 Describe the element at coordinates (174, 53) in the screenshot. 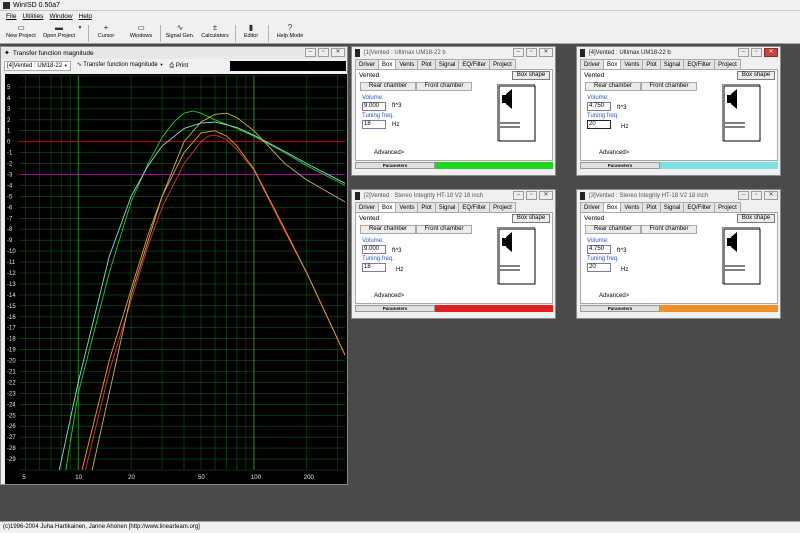

I see `graph-window-title-bar: ✦ Transfer function magnitude – ▫ ✕` at that location.